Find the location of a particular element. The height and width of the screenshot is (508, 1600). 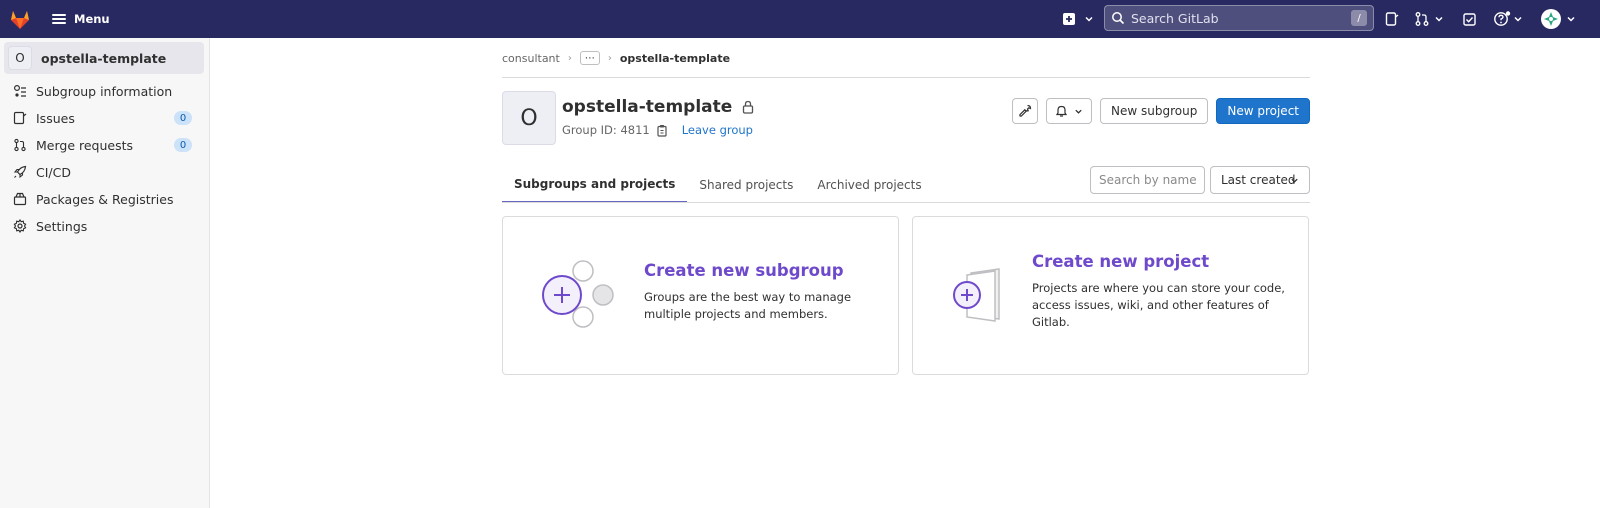

sidebar-item-merge-requests: Merge requests 0 is located at coordinates (106, 145).